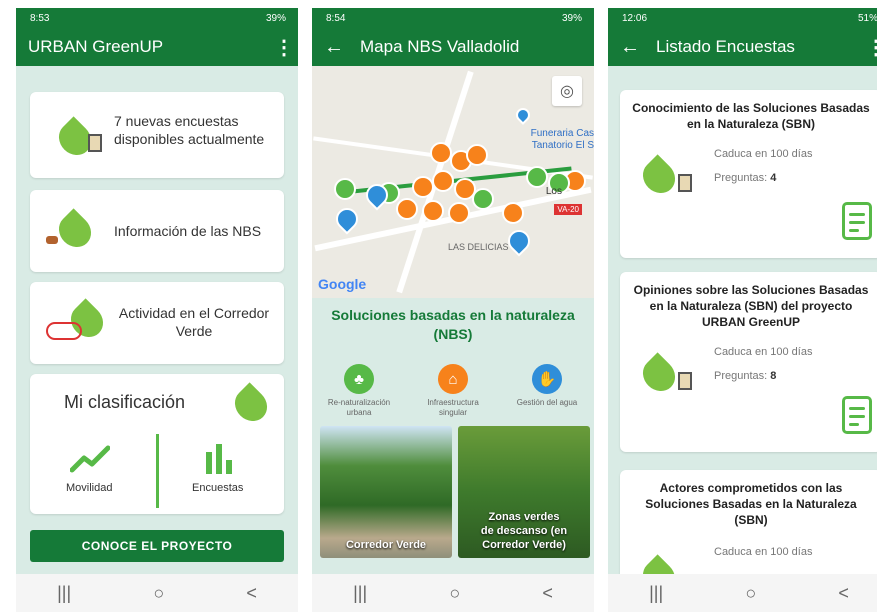 This screenshot has width=877, height=612. What do you see at coordinates (125, 402) in the screenshot?
I see `ranking-title: Mi clasificación` at bounding box center [125, 402].